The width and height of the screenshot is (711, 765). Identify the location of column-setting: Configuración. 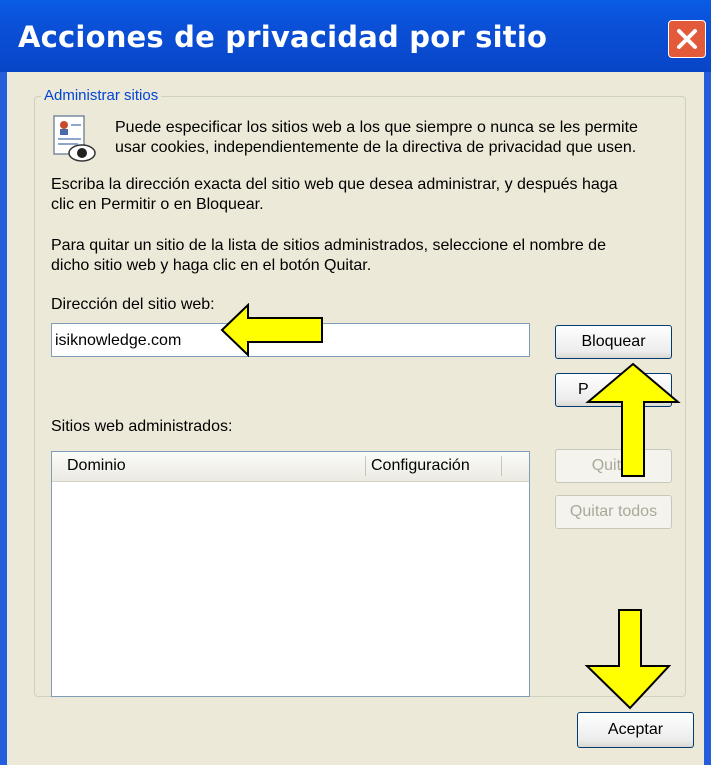
(420, 466).